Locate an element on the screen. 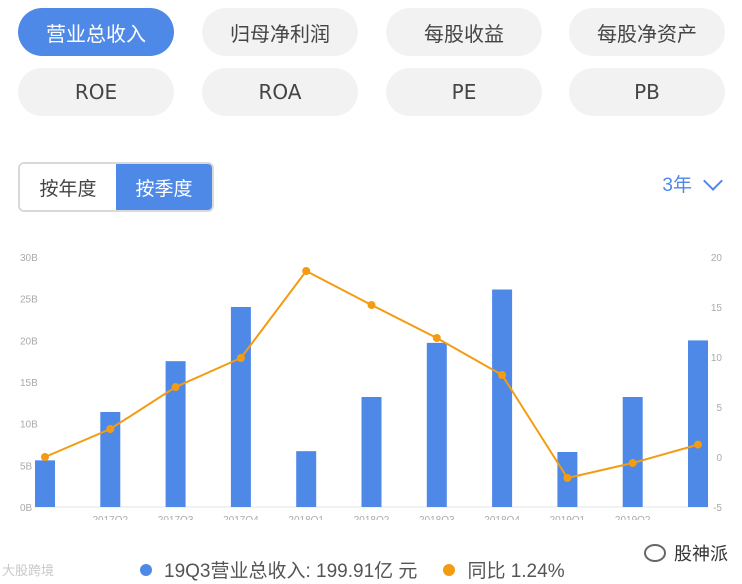 The image size is (742, 584). y-right-tick-label: 0 is located at coordinates (719, 458).